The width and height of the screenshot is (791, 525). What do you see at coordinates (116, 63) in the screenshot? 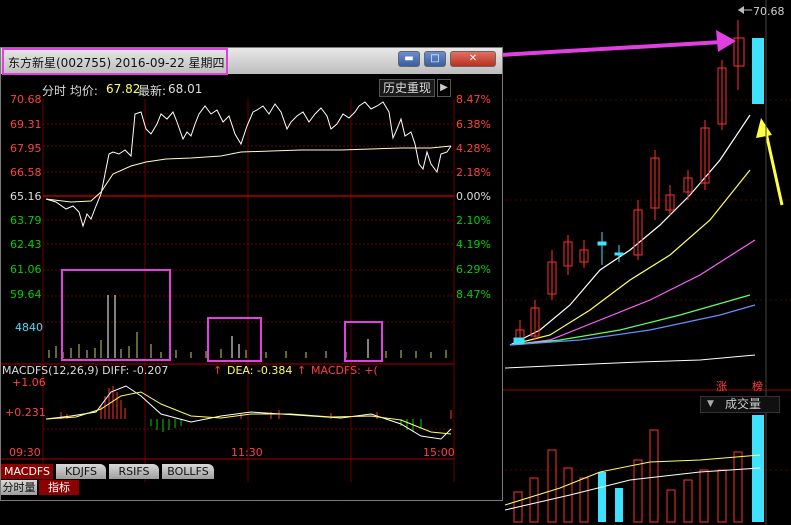
I see `window-title: 东方新星(002755) 2016-09-22 星期四` at bounding box center [116, 63].